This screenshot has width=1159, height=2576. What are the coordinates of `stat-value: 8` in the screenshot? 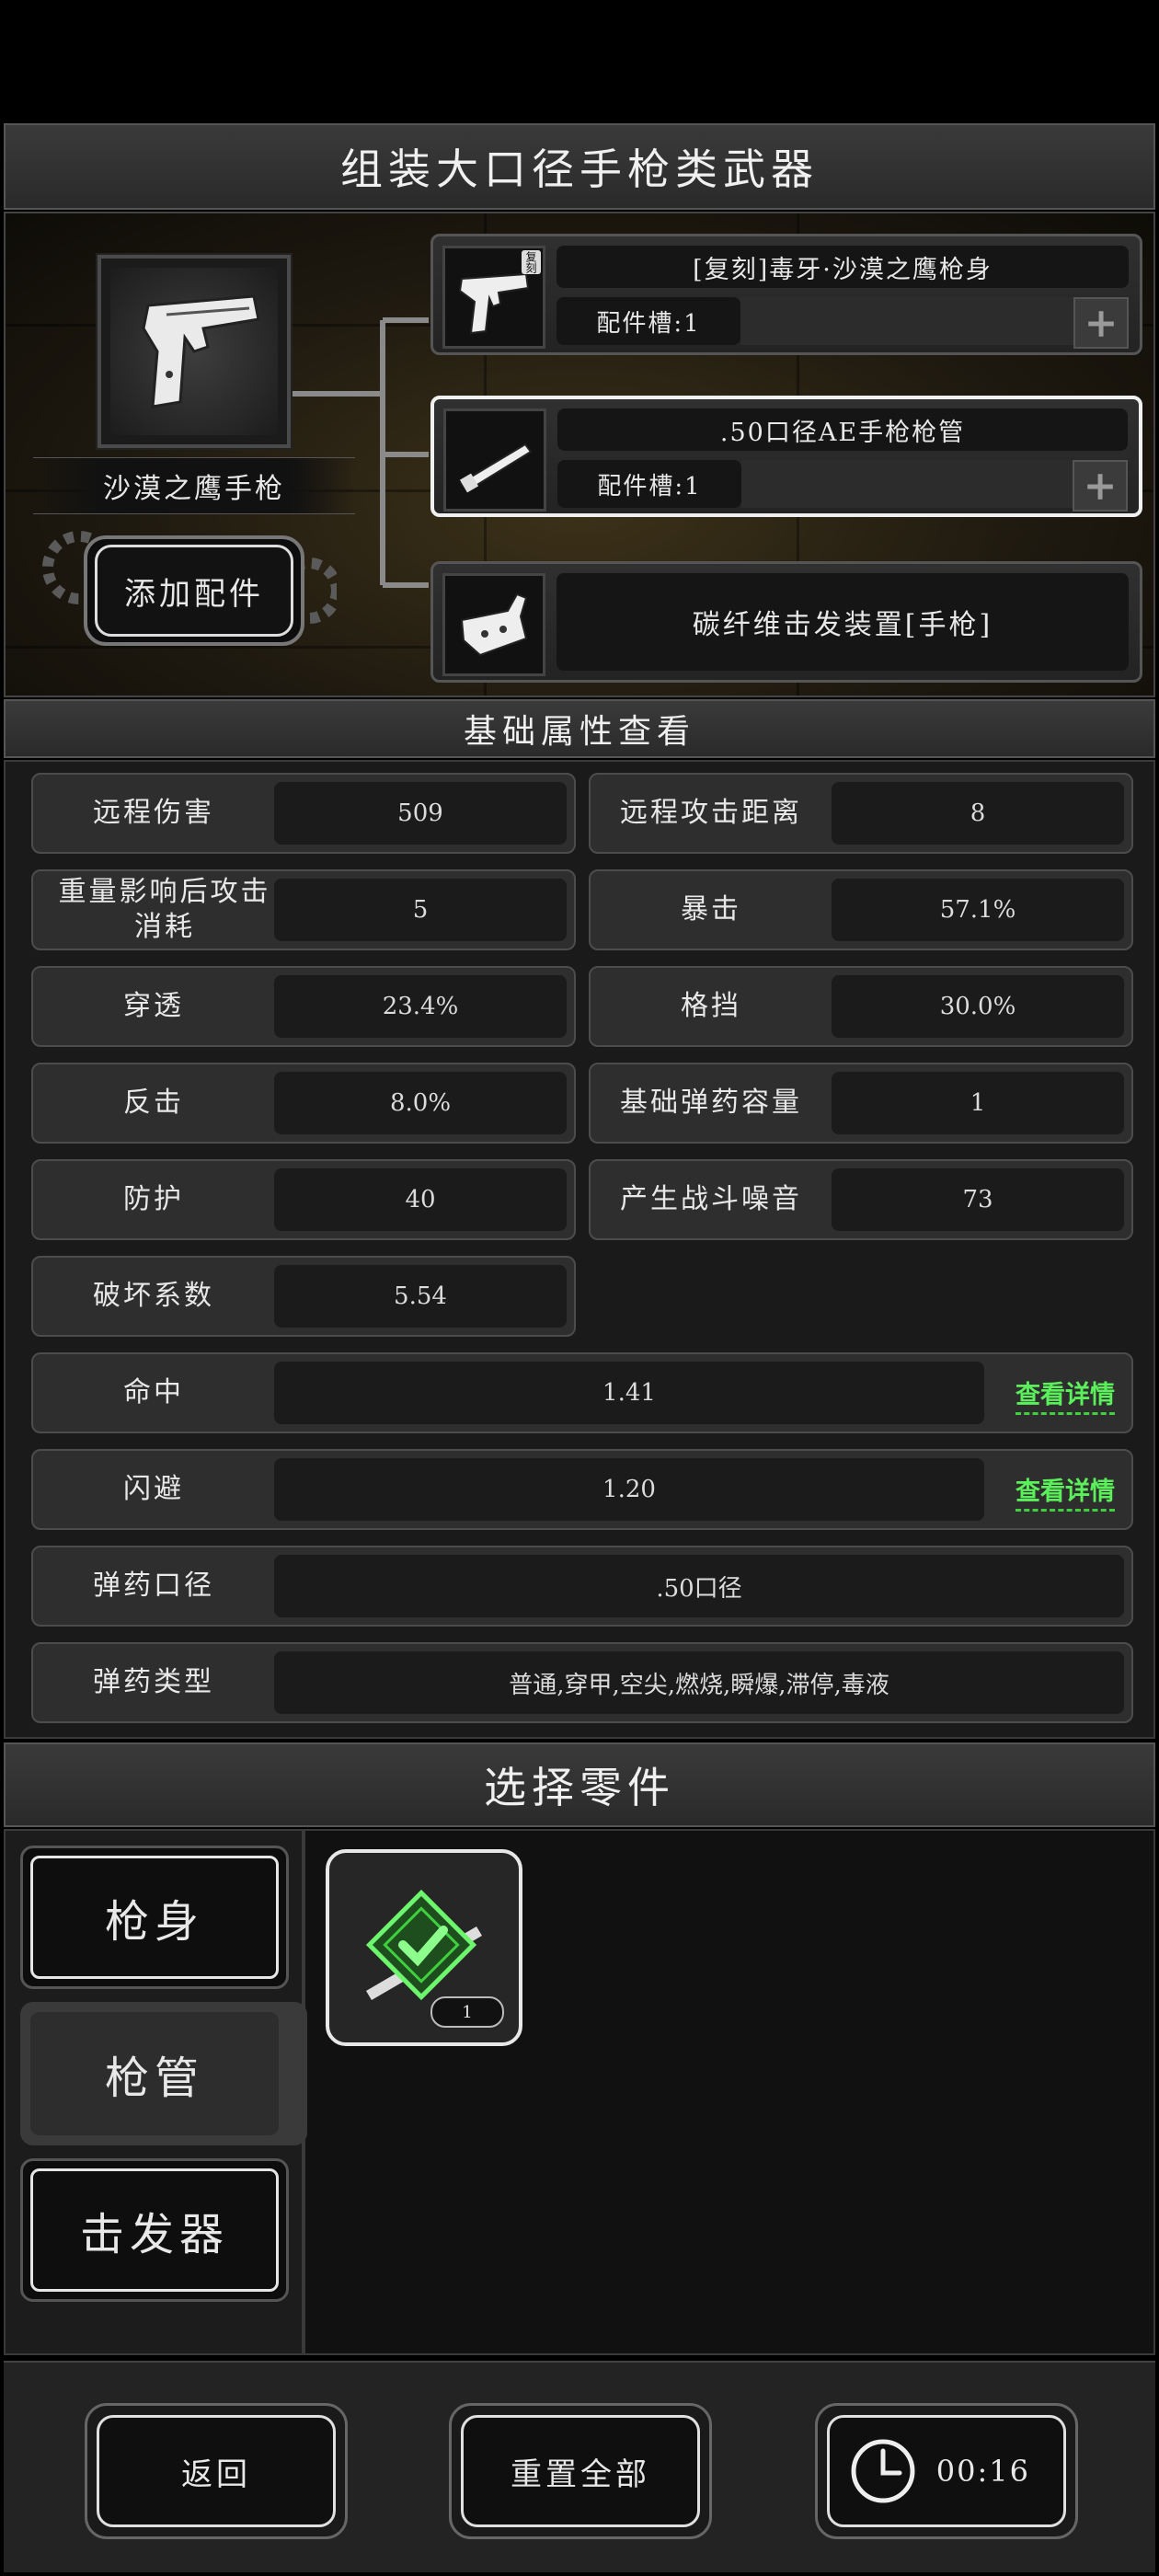 It's located at (978, 813).